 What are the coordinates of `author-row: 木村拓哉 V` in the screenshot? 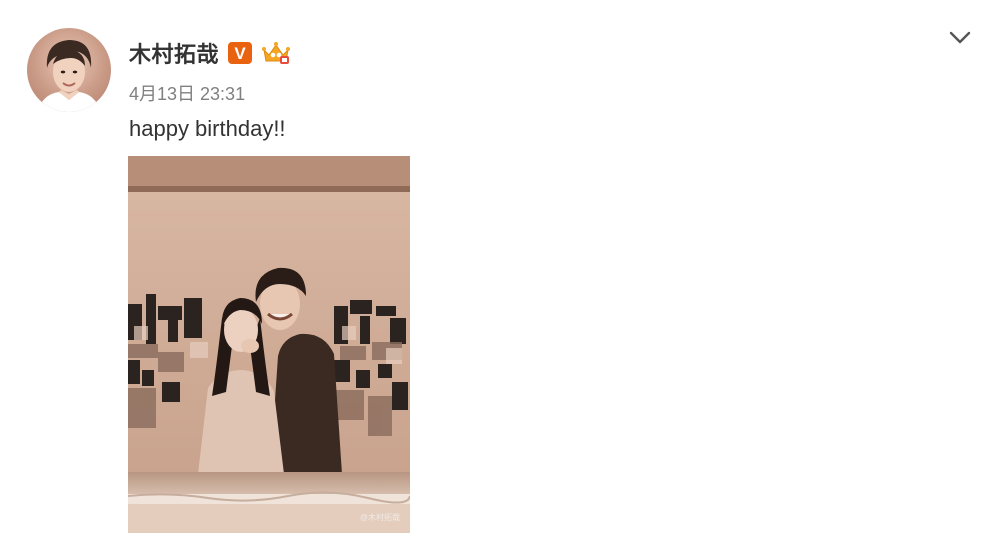 It's located at (210, 53).